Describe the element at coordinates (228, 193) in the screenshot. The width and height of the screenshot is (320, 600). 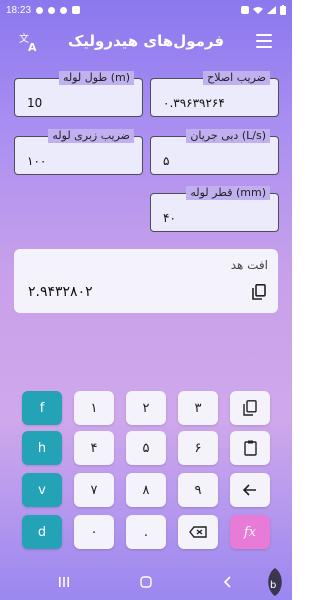
I see `pipe-diameter-label: قطر لوله (mm)` at that location.